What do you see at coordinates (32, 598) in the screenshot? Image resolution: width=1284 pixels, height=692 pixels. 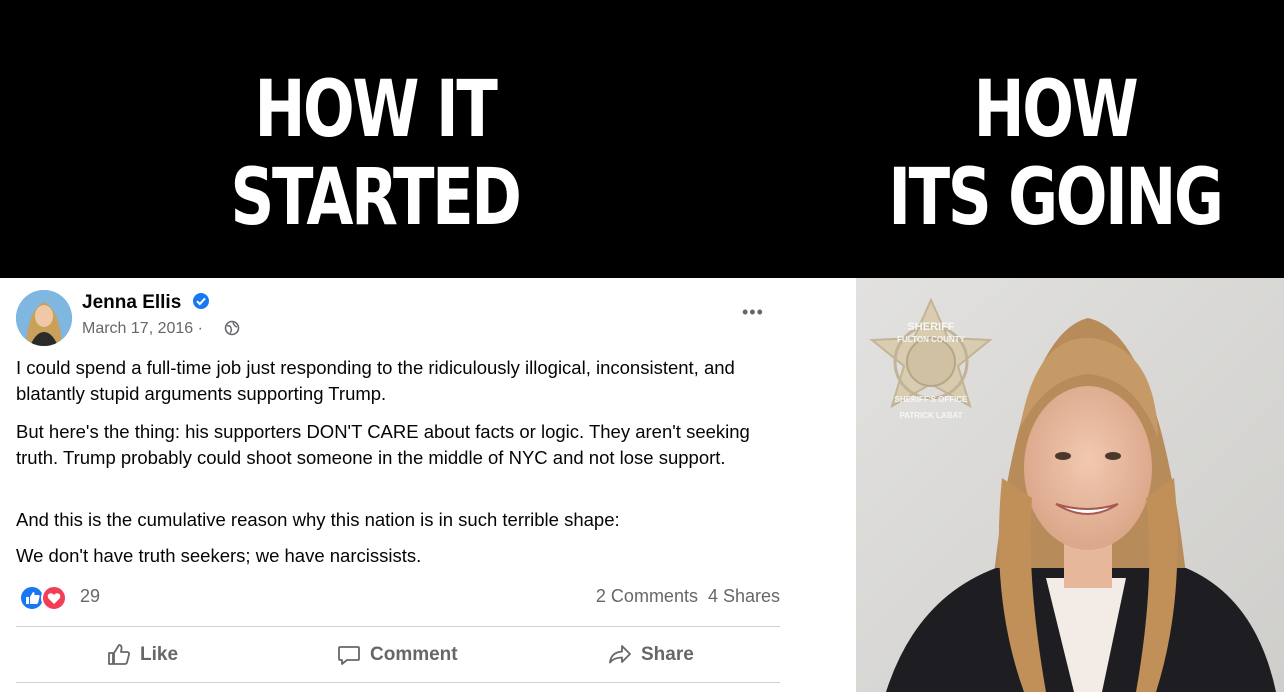 I see `like-reaction-icon` at bounding box center [32, 598].